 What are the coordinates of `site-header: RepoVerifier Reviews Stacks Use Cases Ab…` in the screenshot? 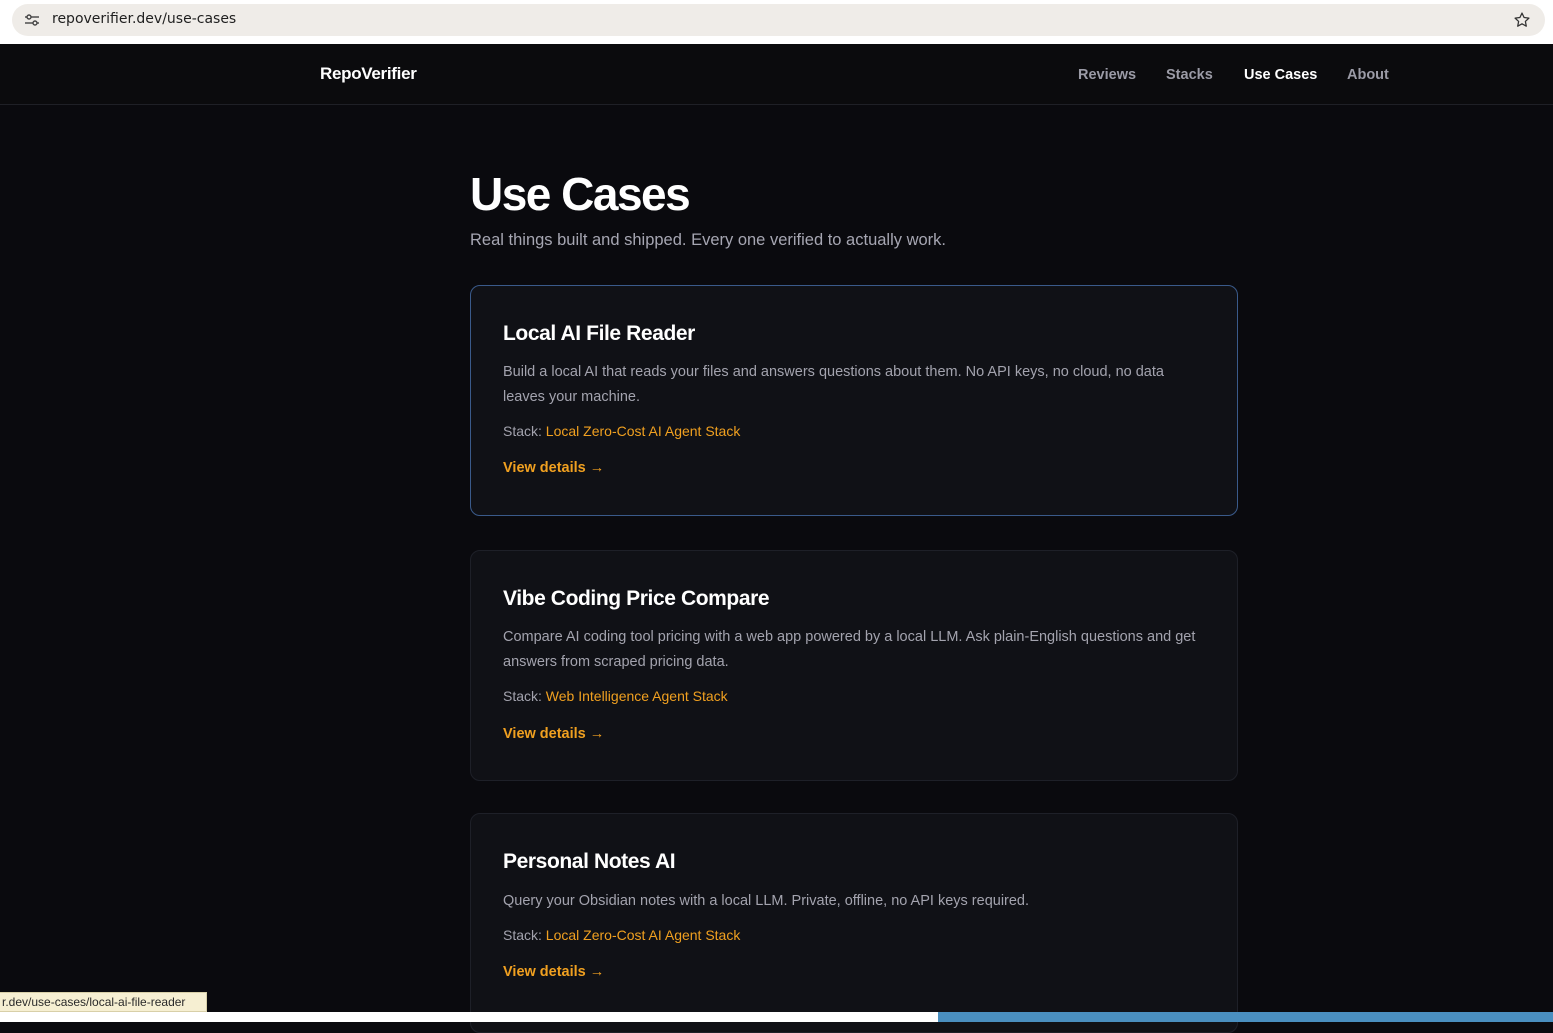 It's located at (776, 74).